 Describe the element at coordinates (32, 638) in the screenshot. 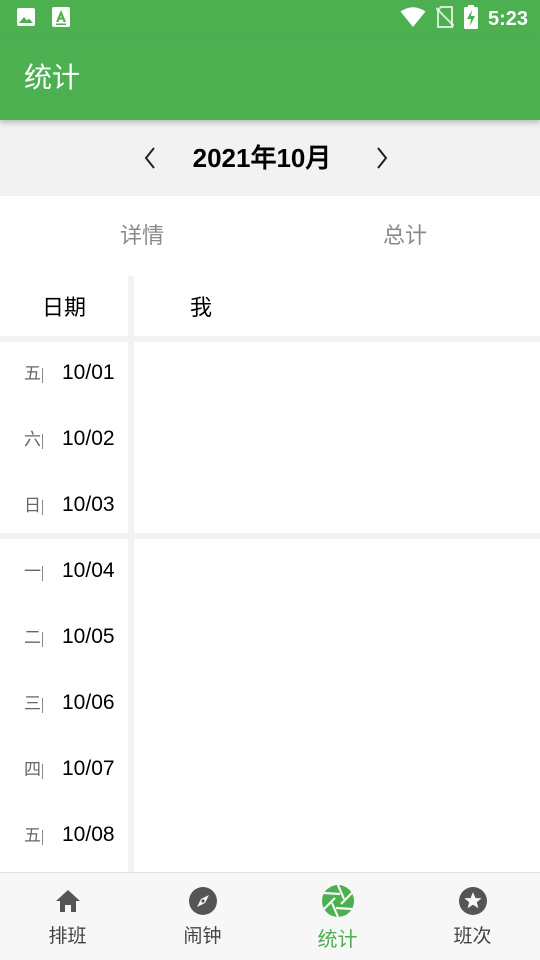

I see `weekday-label: 二` at that location.